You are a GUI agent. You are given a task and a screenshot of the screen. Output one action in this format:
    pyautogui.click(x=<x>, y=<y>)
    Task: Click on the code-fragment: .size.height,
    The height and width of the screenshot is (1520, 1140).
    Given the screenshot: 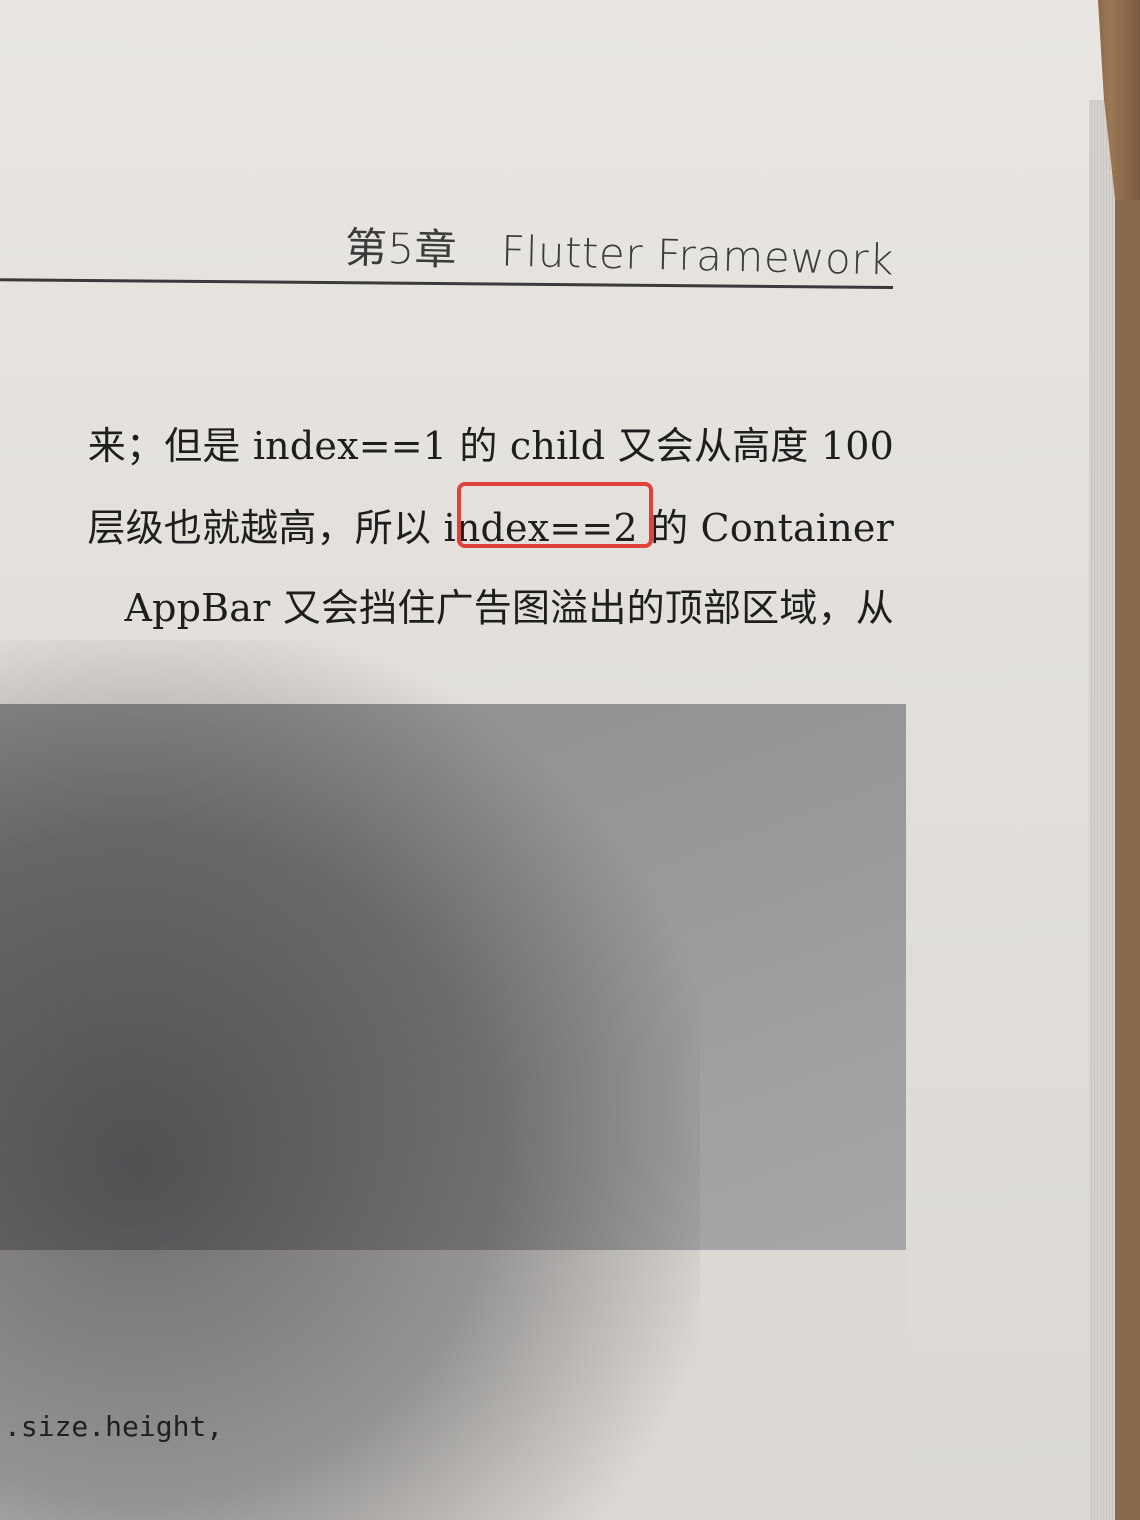 What is the action you would take?
    pyautogui.click(x=114, y=1426)
    